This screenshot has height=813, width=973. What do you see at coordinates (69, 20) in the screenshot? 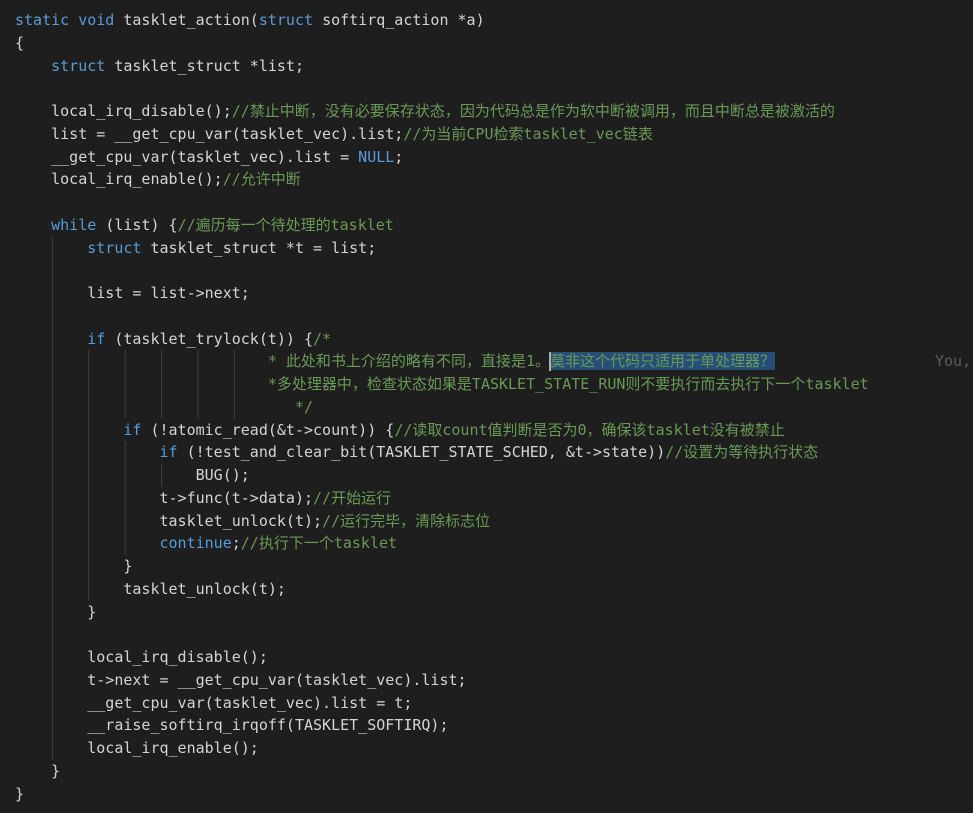
I see `code-token: static void` at bounding box center [69, 20].